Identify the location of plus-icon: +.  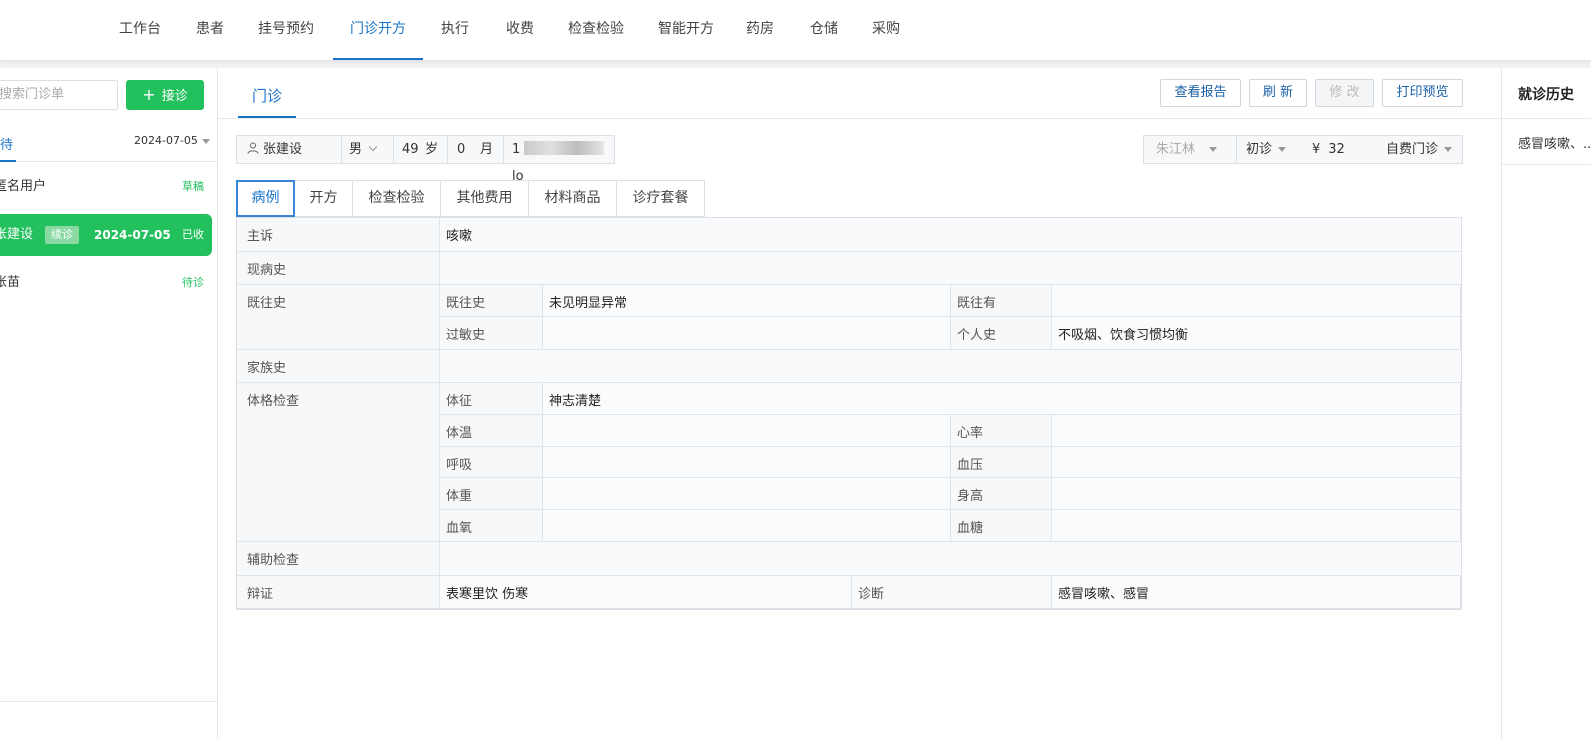
(149, 94).